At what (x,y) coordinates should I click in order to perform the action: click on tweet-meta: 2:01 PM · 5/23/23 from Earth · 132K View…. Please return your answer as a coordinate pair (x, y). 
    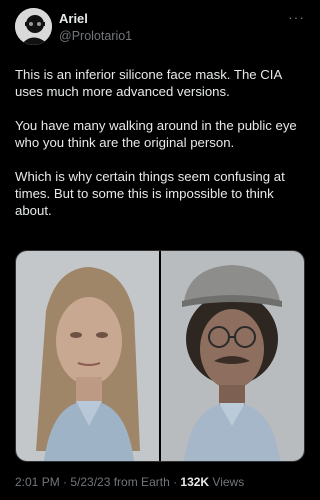
    Looking at the image, I should click on (129, 482).